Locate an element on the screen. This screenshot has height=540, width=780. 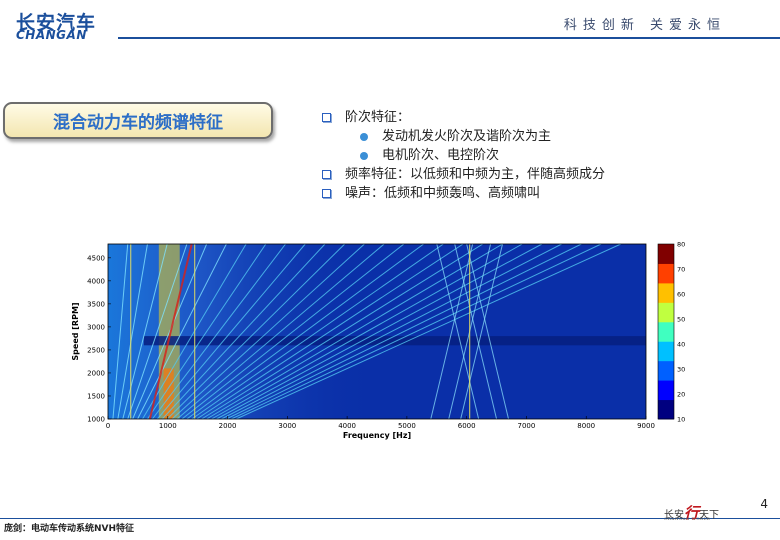
colorbar-tick-label: 80 is located at coordinates (681, 245).